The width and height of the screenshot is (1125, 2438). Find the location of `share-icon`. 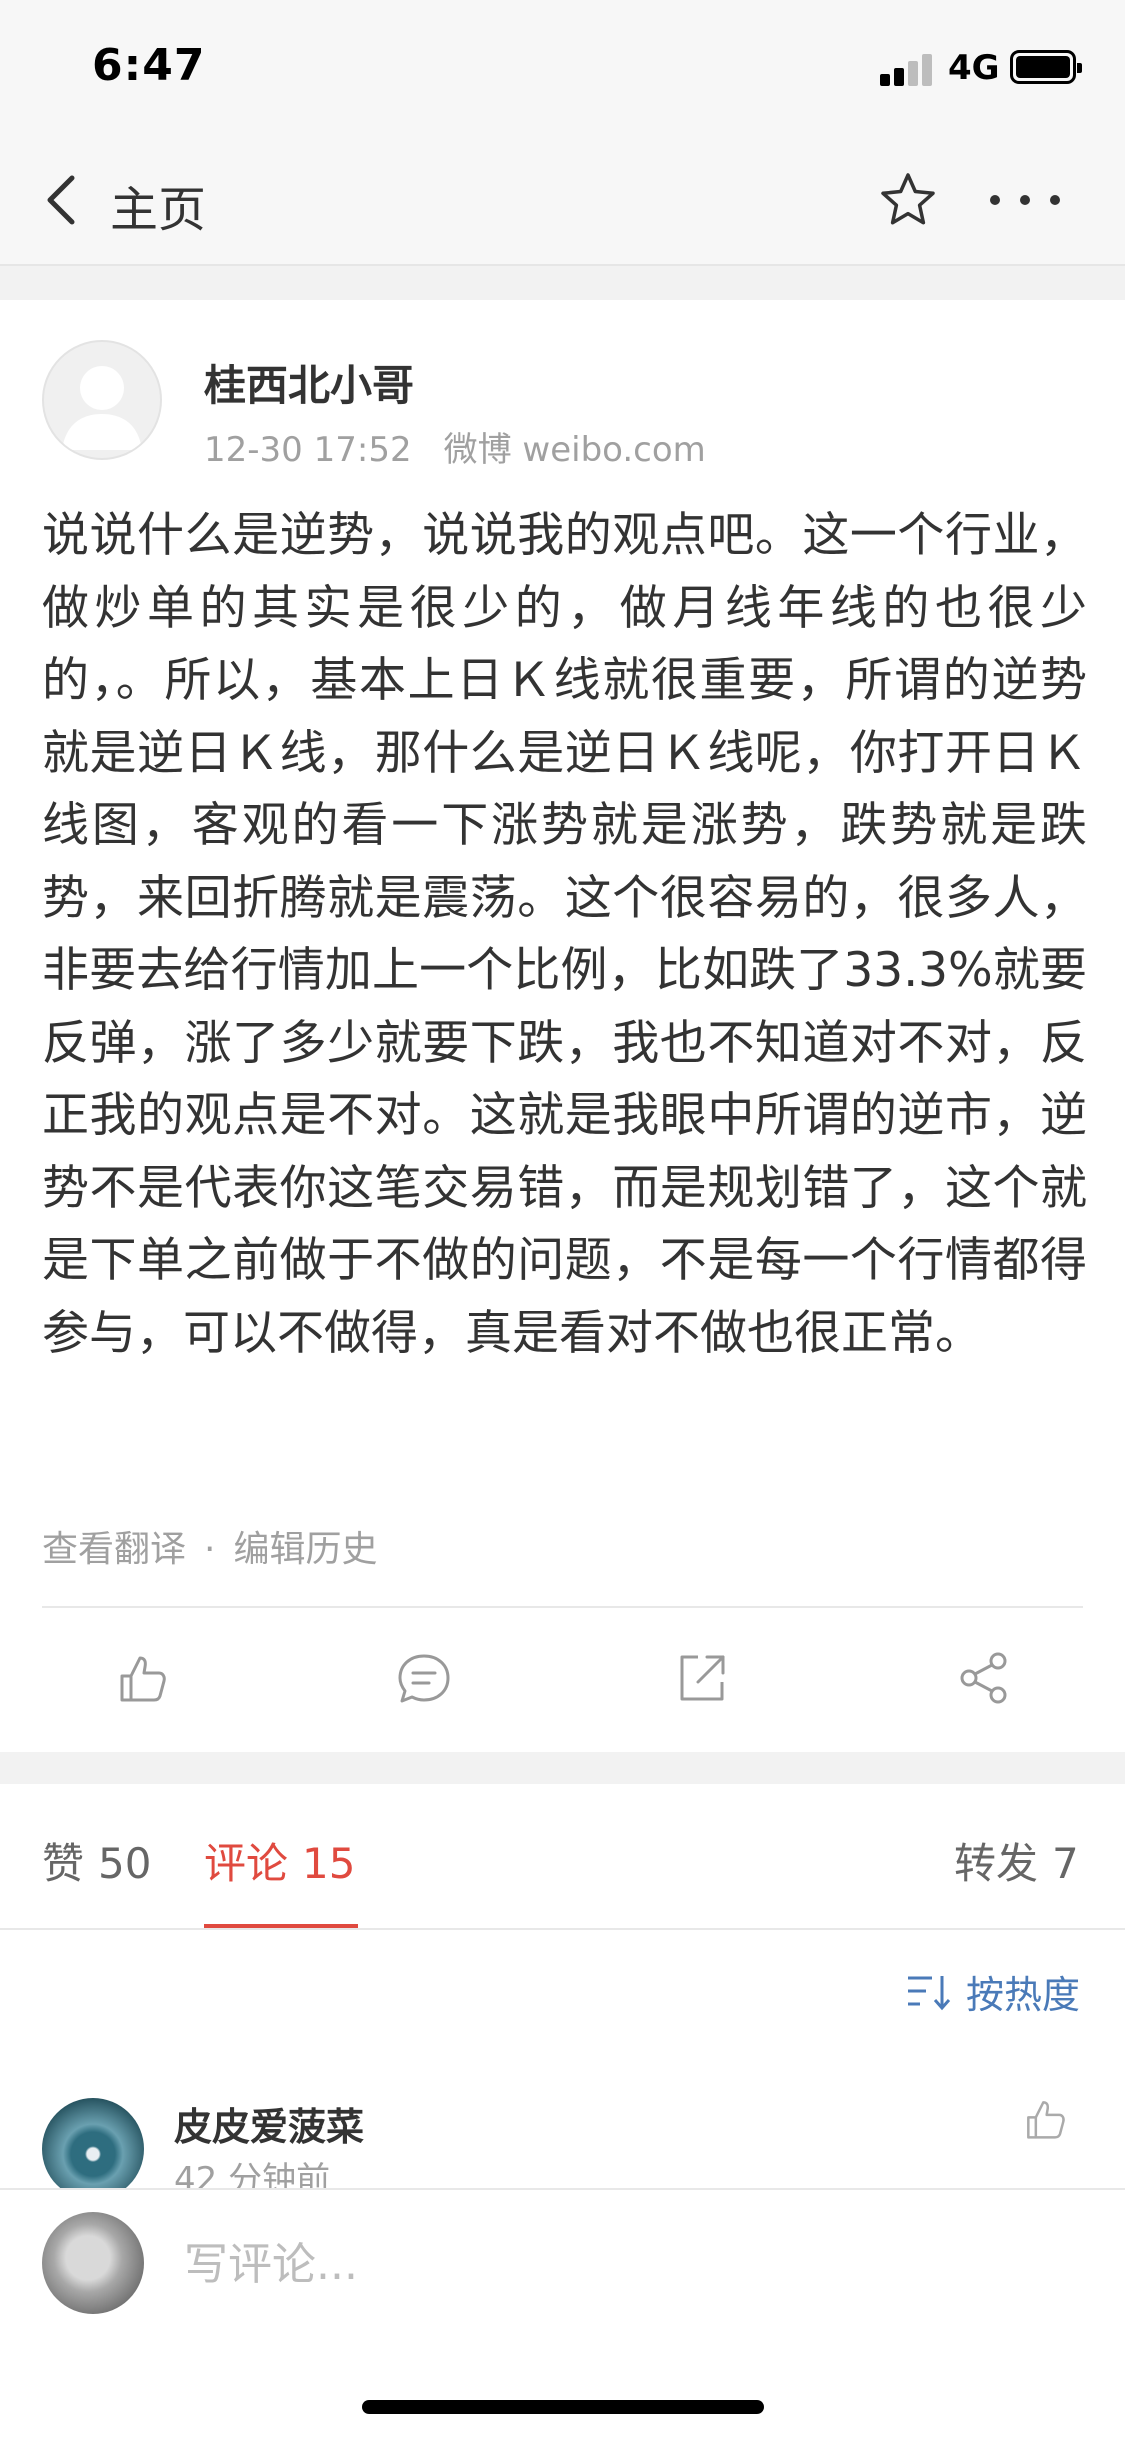

share-icon is located at coordinates (984, 1678).